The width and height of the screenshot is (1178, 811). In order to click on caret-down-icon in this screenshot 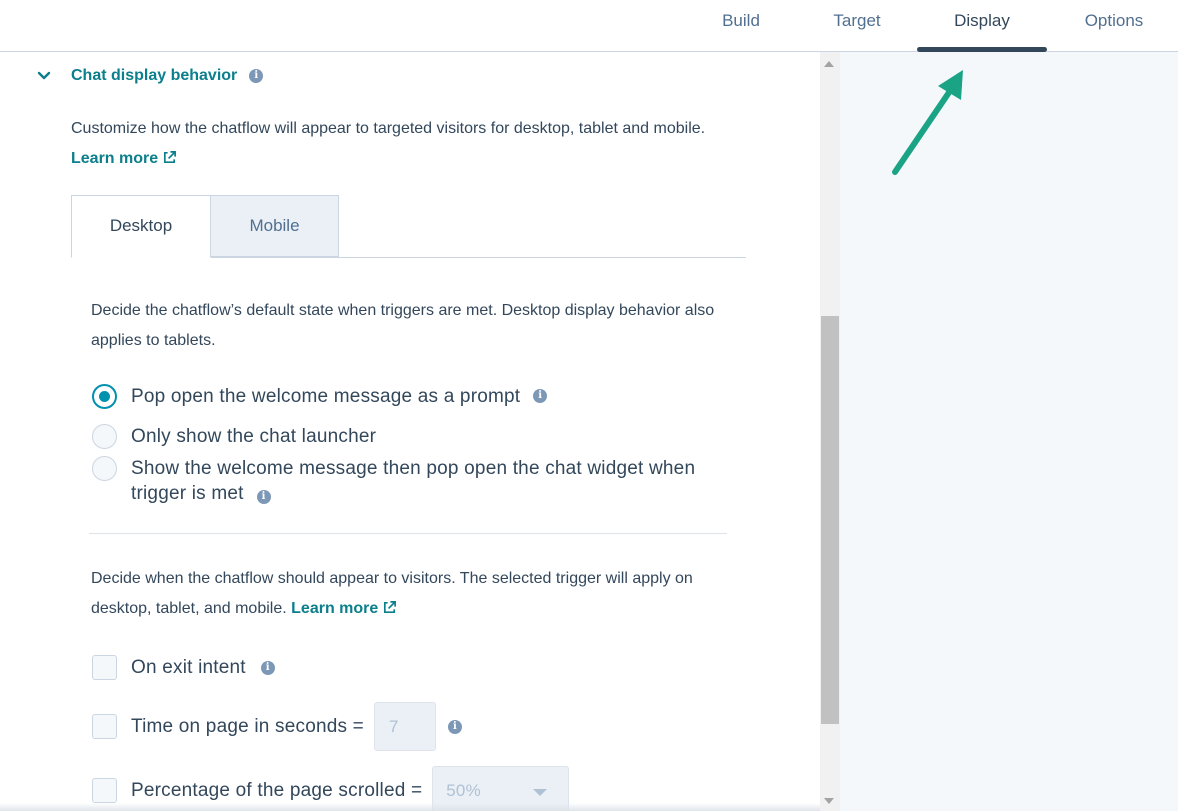, I will do `click(540, 792)`.